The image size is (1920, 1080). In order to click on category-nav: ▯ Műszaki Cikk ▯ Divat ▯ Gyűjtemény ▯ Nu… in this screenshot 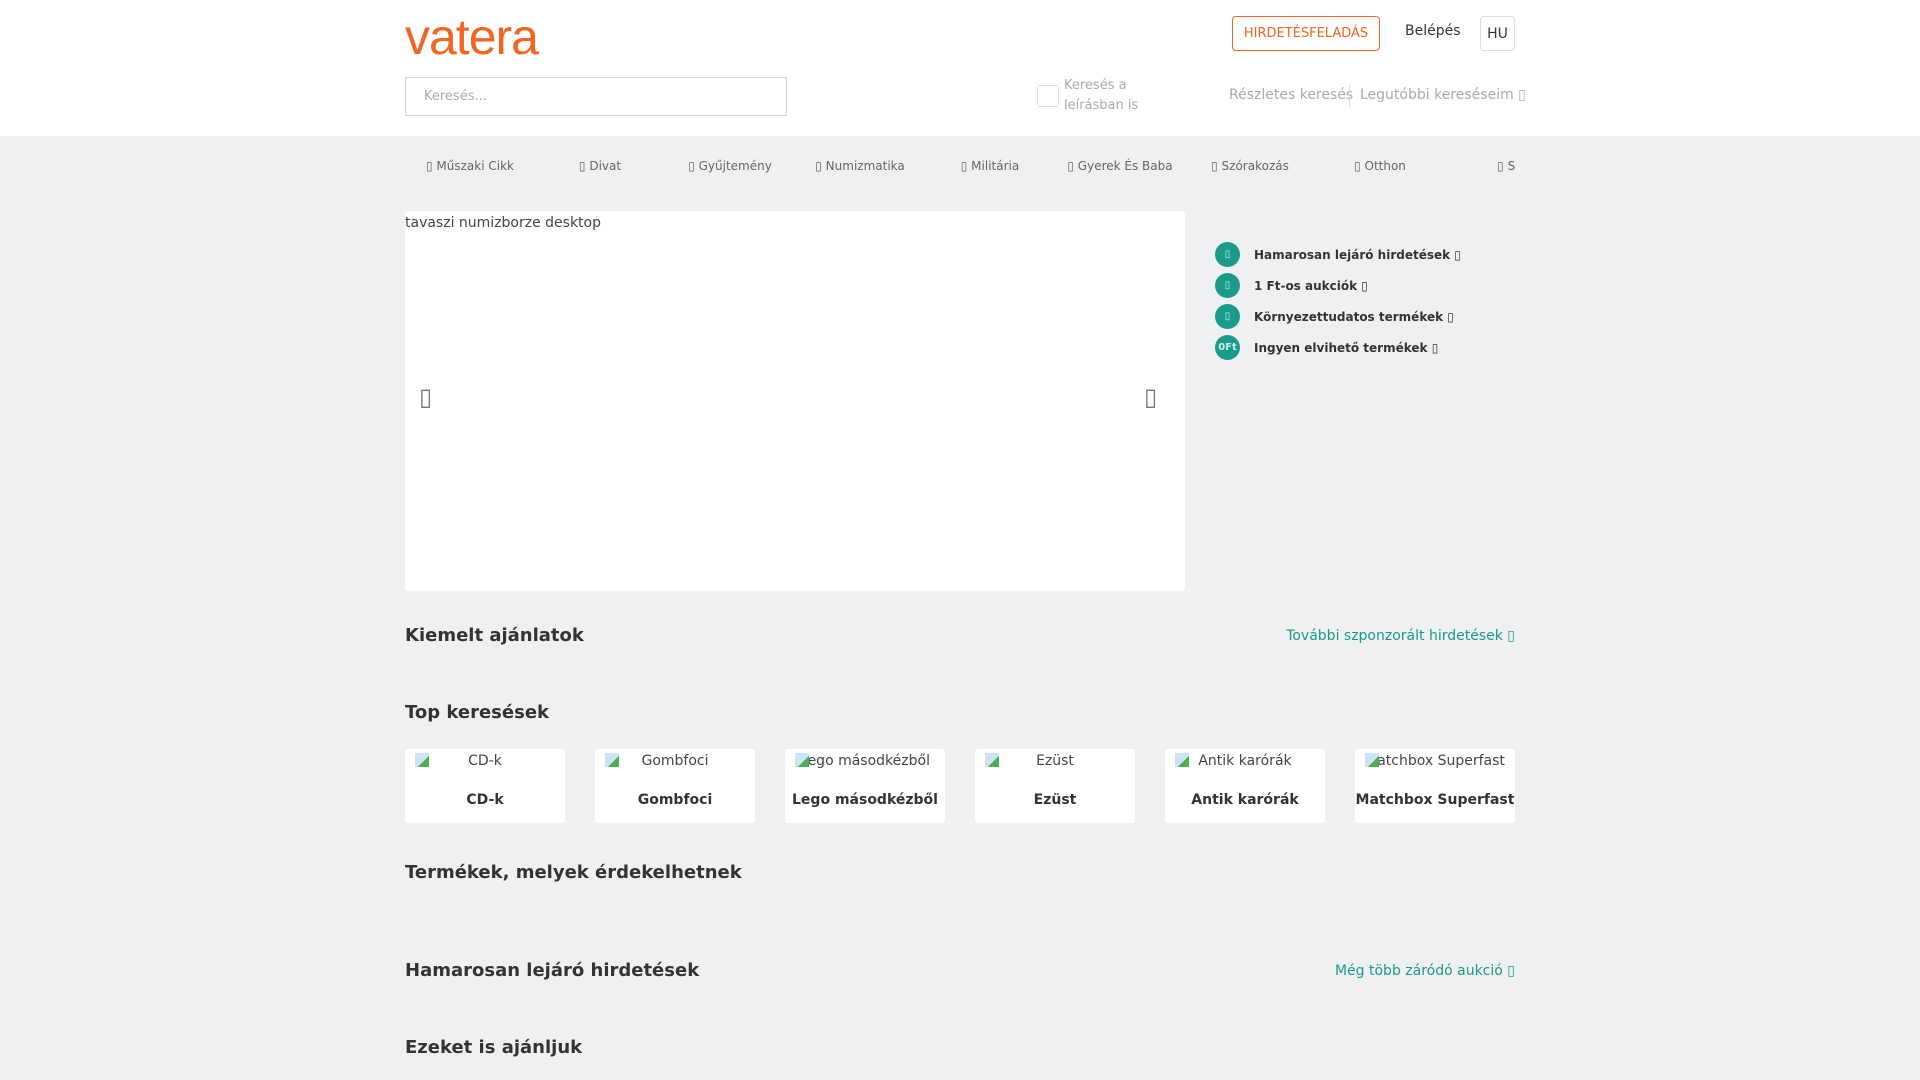, I will do `click(960, 166)`.